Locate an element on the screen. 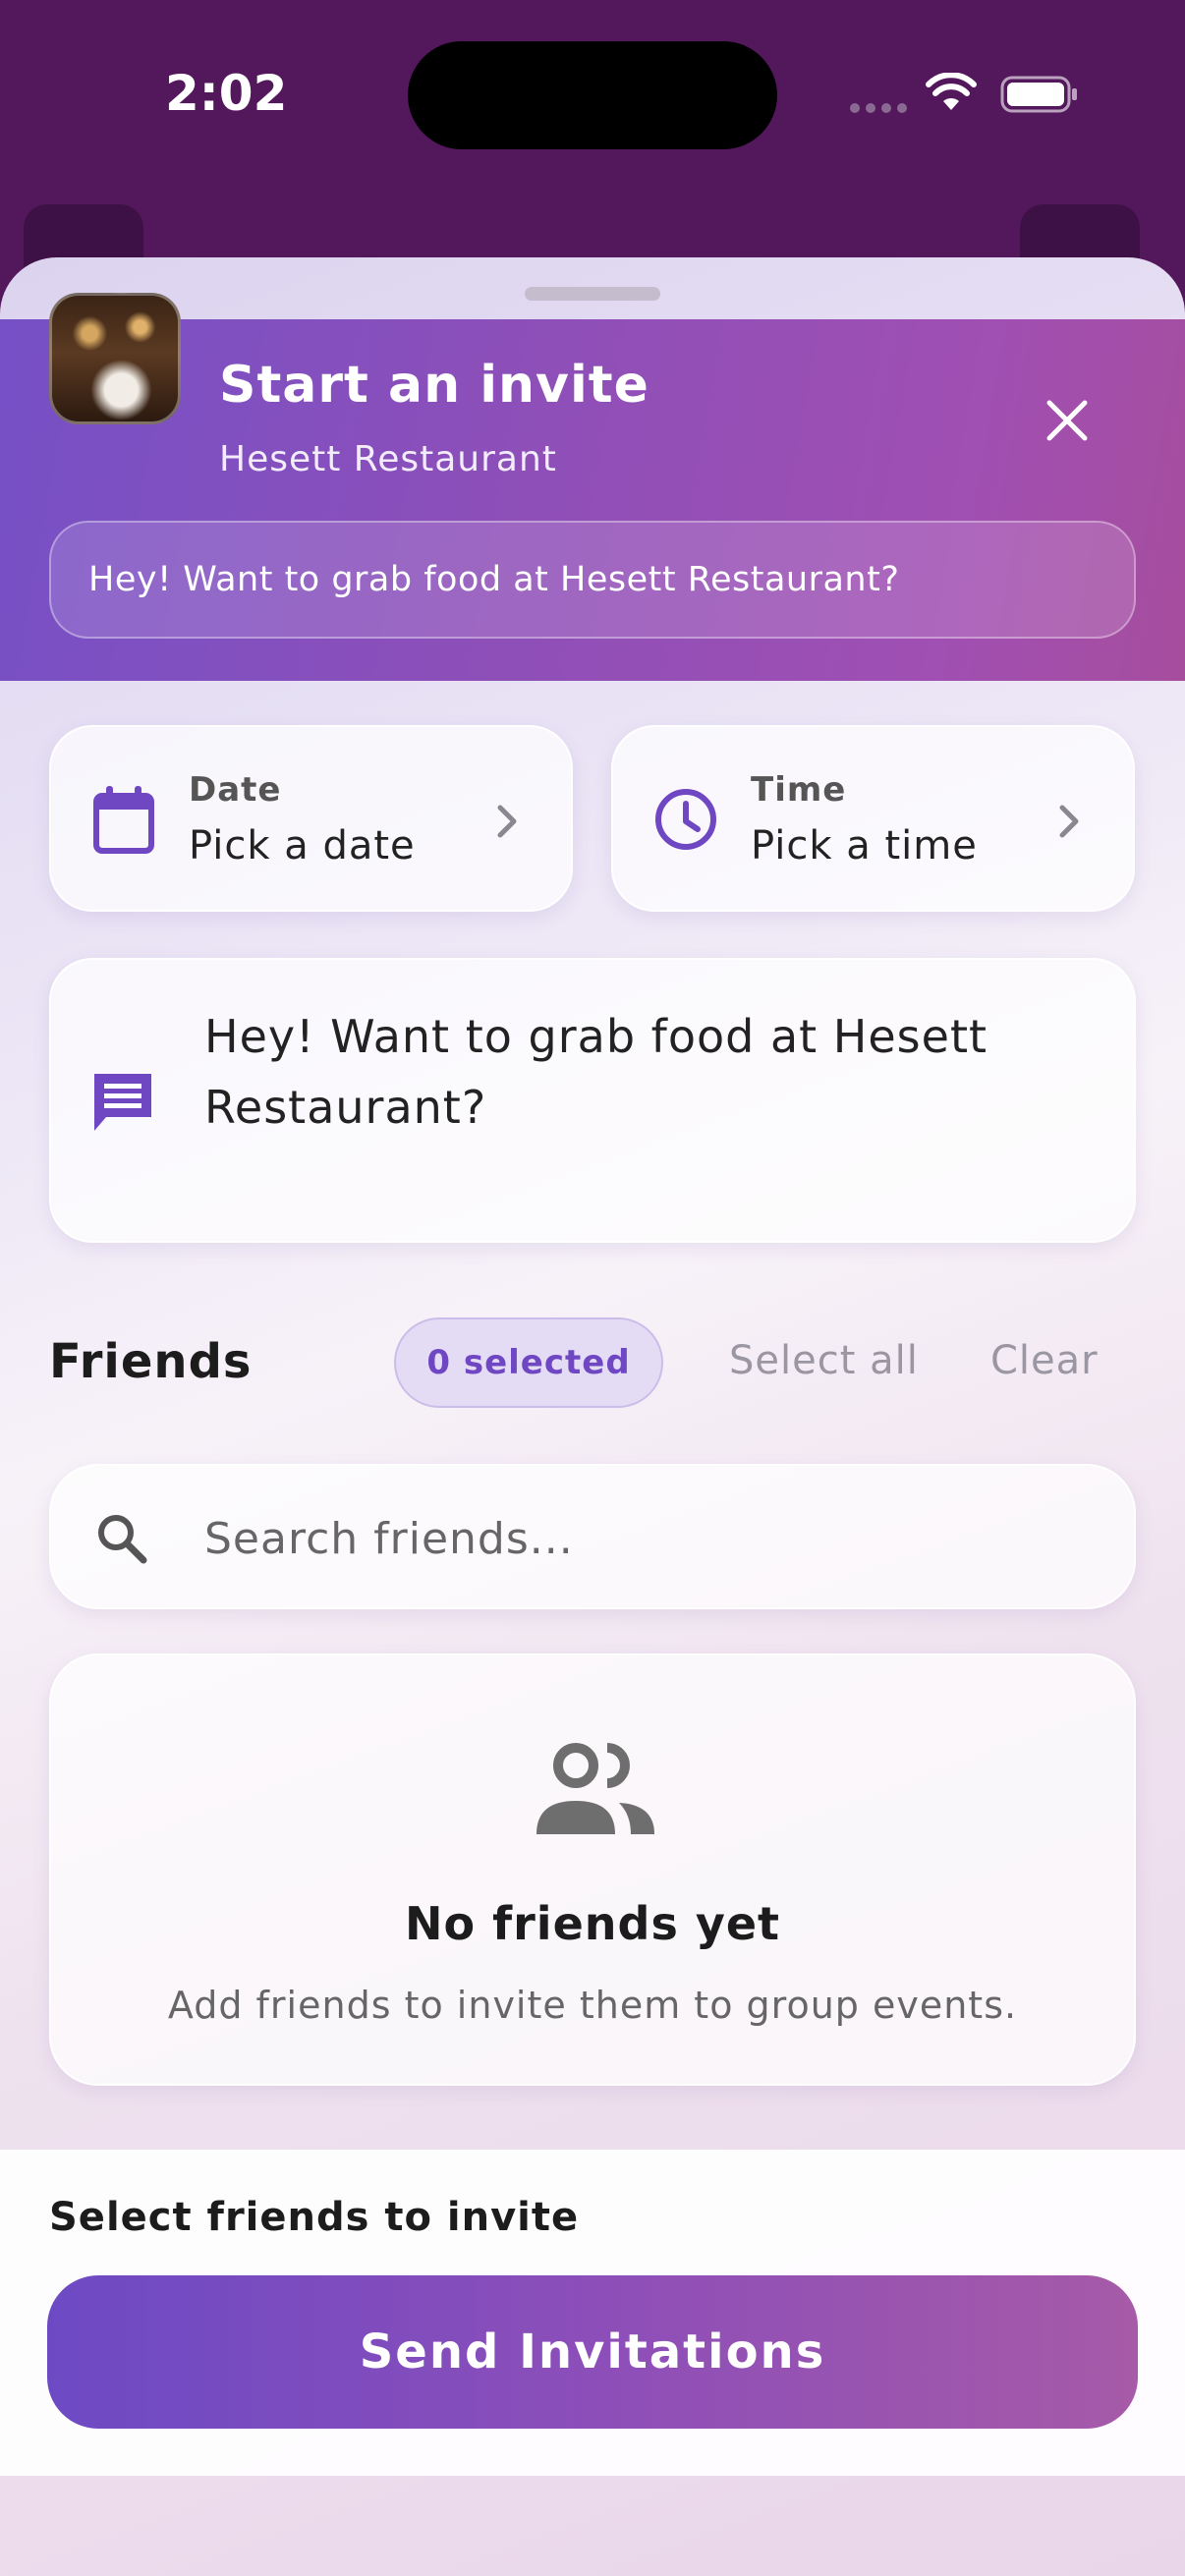 The width and height of the screenshot is (1185, 2576). search-input is located at coordinates (647, 1538).